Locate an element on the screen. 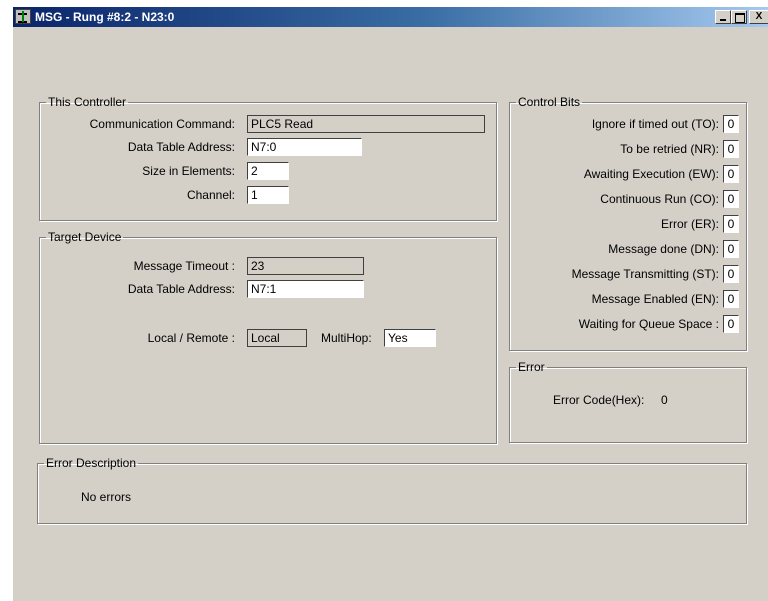 Image resolution: width=768 pixels, height=601 pixels. error-description-legend: Error Description is located at coordinates (91, 463).